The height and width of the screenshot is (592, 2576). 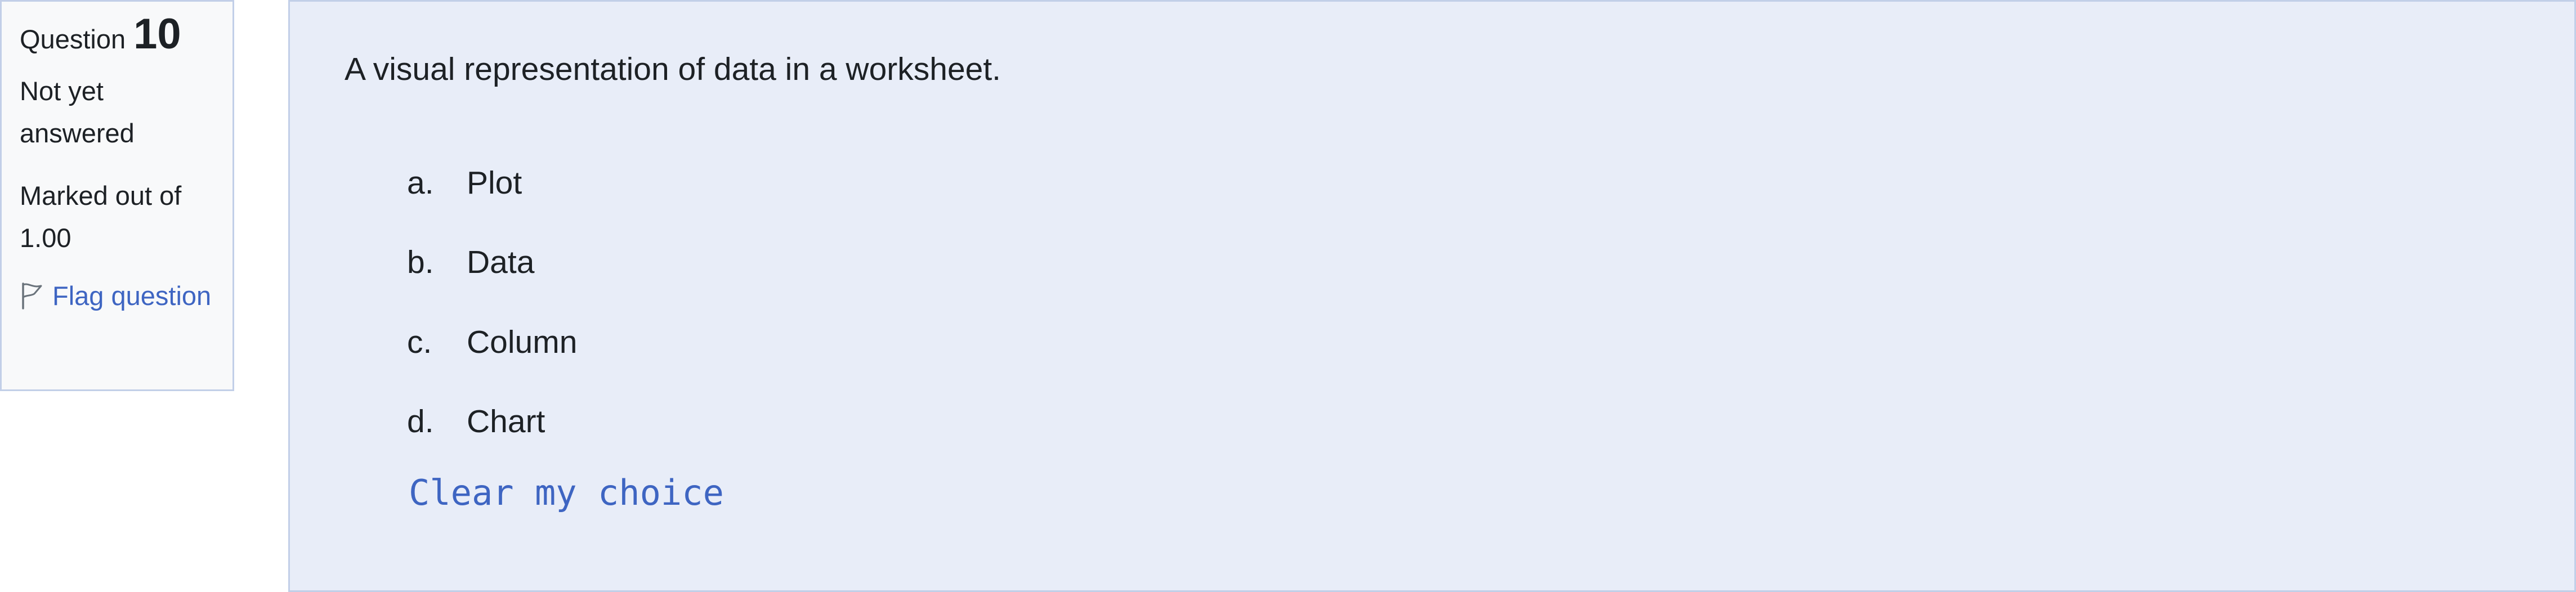 What do you see at coordinates (566, 493) in the screenshot?
I see `clear-choice-link: Clear my choice` at bounding box center [566, 493].